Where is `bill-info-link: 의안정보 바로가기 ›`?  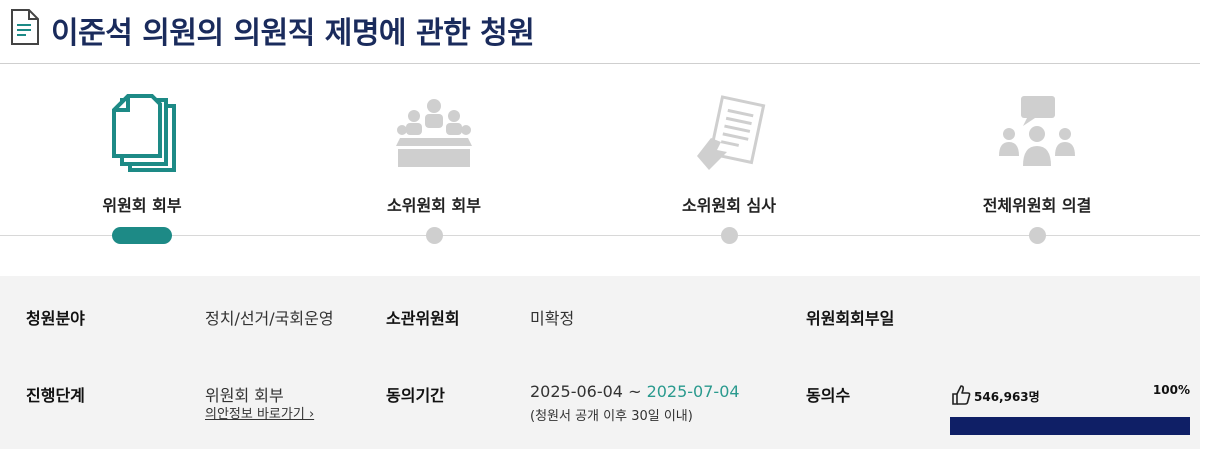
bill-info-link: 의안정보 바로가기 › is located at coordinates (259, 412).